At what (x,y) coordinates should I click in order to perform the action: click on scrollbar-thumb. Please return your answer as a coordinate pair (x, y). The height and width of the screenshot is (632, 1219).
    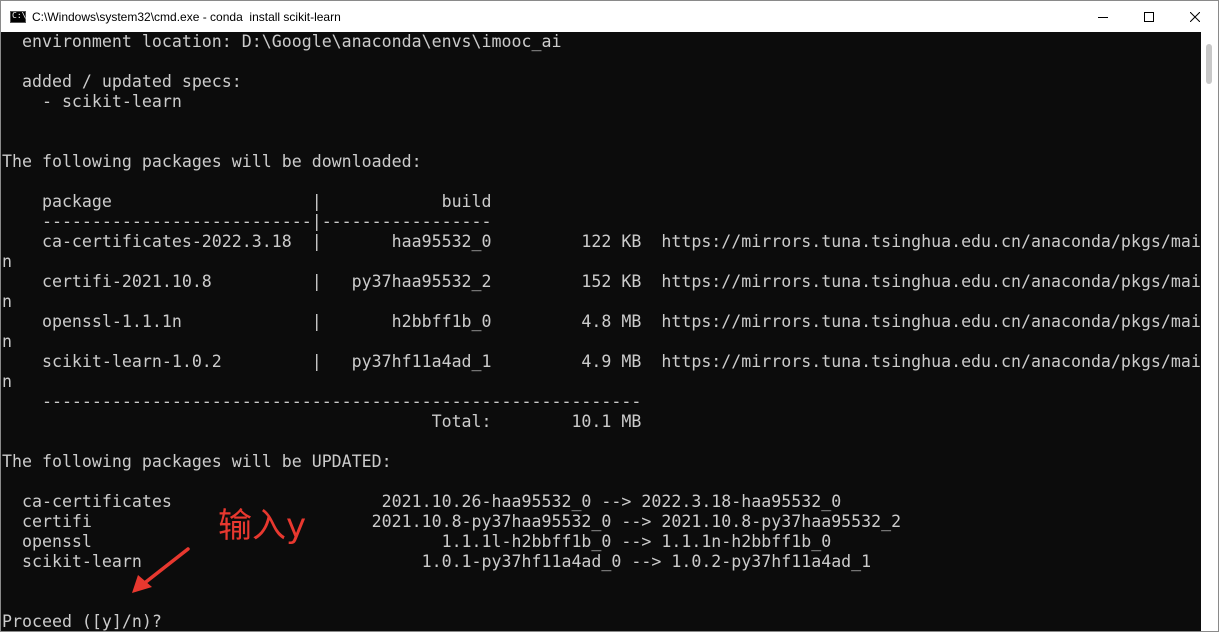
    Looking at the image, I should click on (1209, 64).